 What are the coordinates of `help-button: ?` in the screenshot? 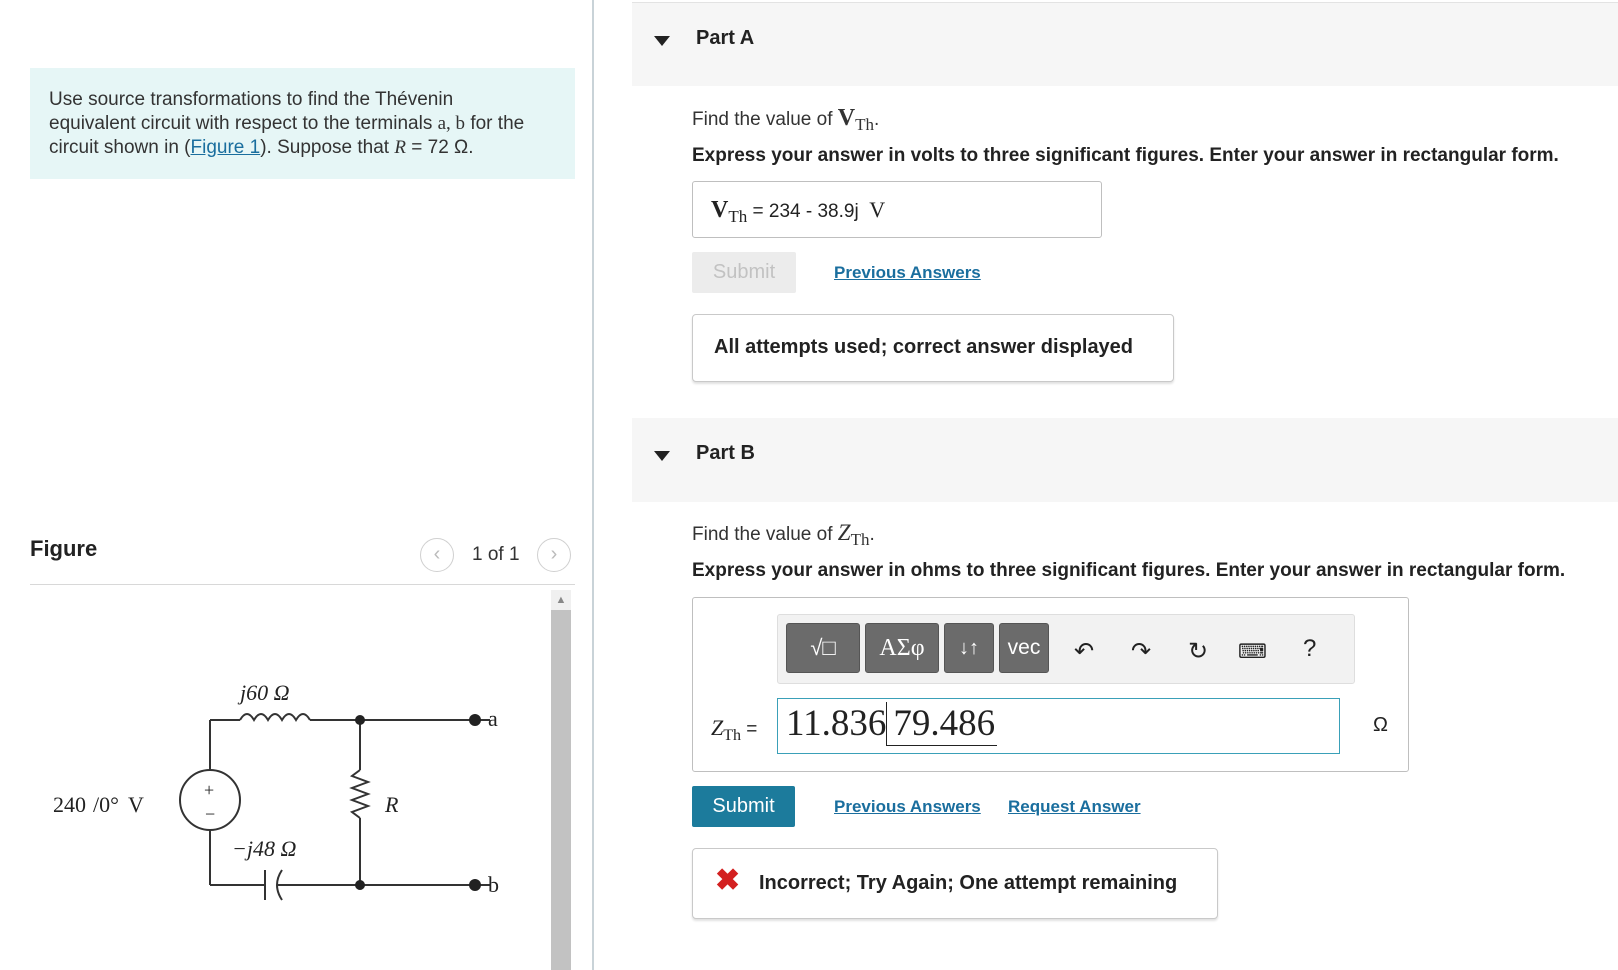 It's located at (1309, 649).